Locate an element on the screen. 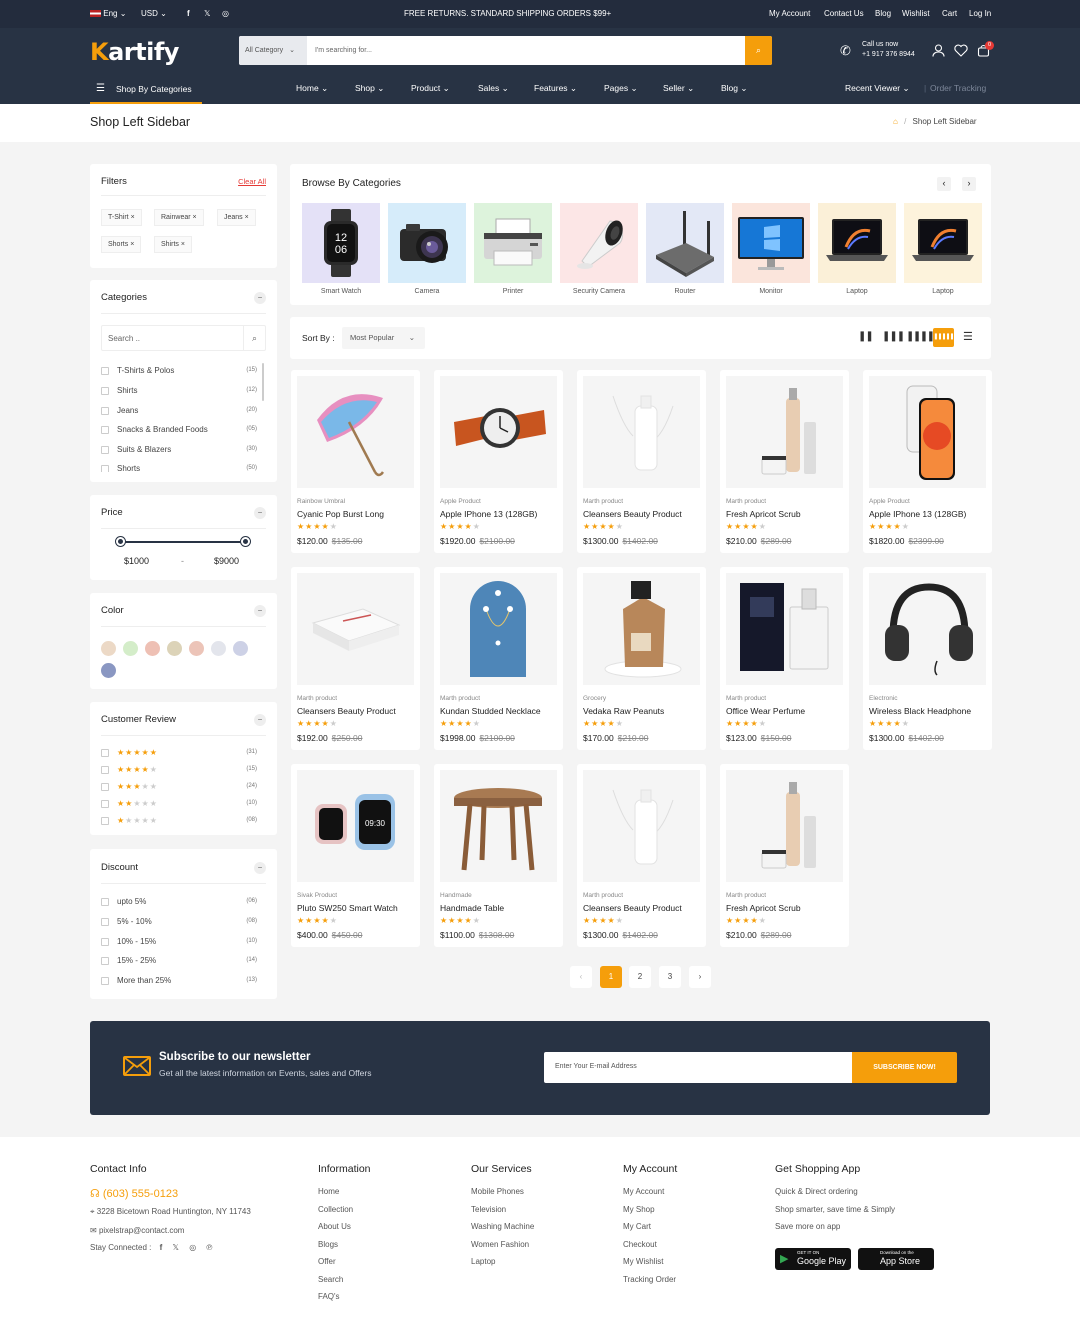 The image size is (1080, 1320). product-name: Handmade Table is located at coordinates (472, 908).